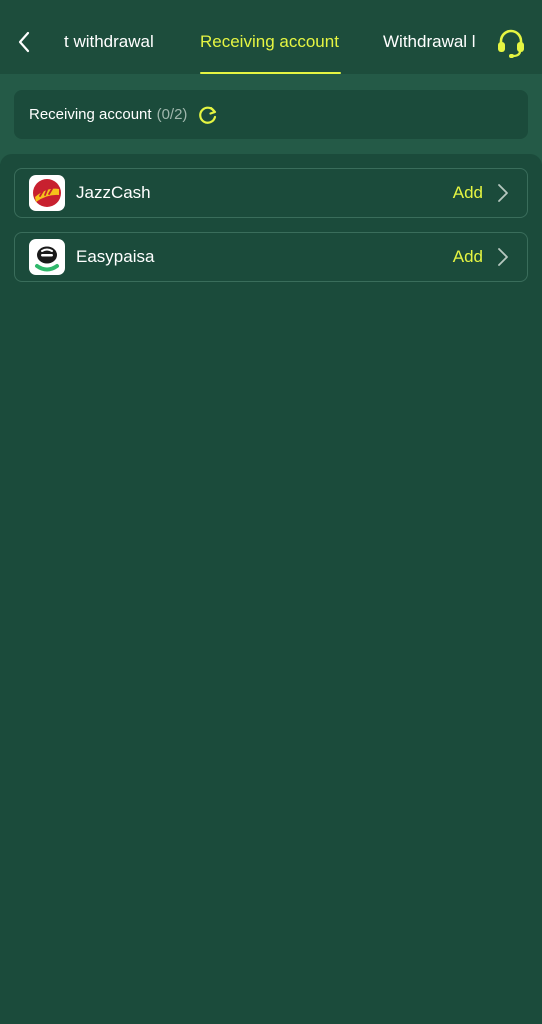 The height and width of the screenshot is (1024, 542). Describe the element at coordinates (115, 256) in the screenshot. I see `account-name: Easypaisa` at that location.